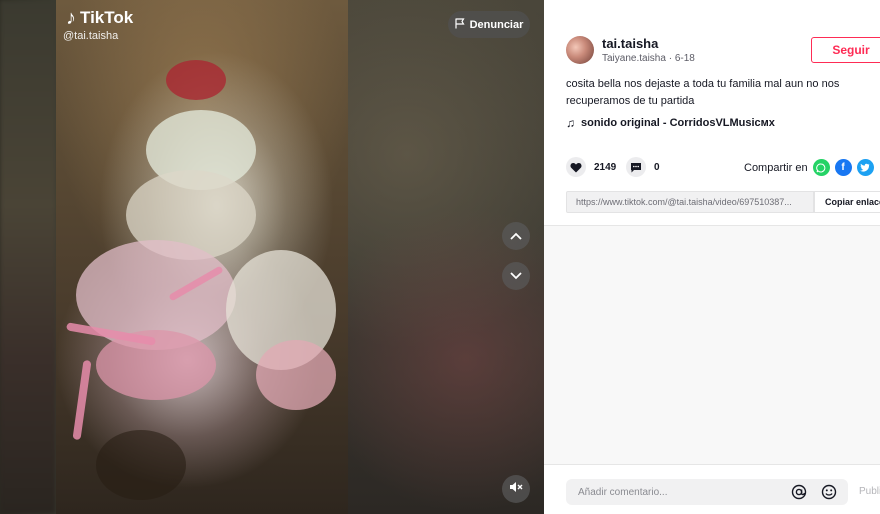  What do you see at coordinates (845, 50) in the screenshot?
I see `follow-button: Seguir` at bounding box center [845, 50].